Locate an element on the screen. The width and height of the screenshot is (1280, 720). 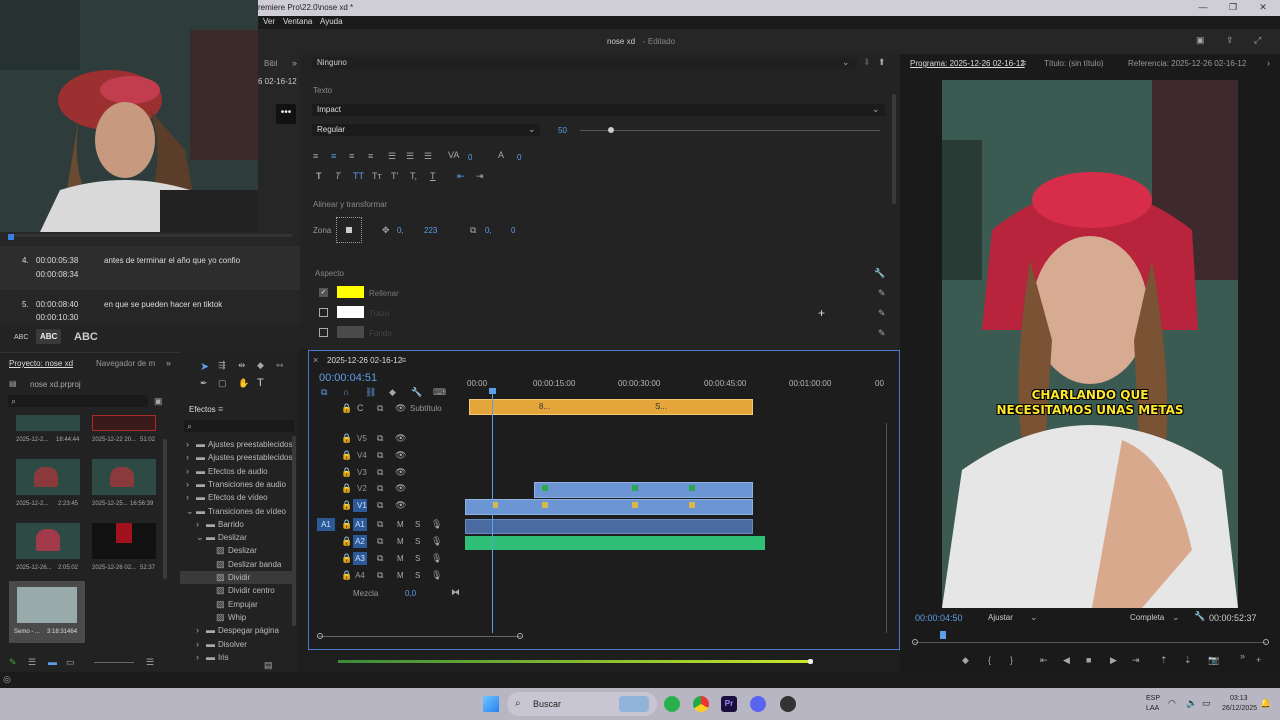
effects-tree-item: › ▬ Efectos de audio is located at coordinates (236, 471).